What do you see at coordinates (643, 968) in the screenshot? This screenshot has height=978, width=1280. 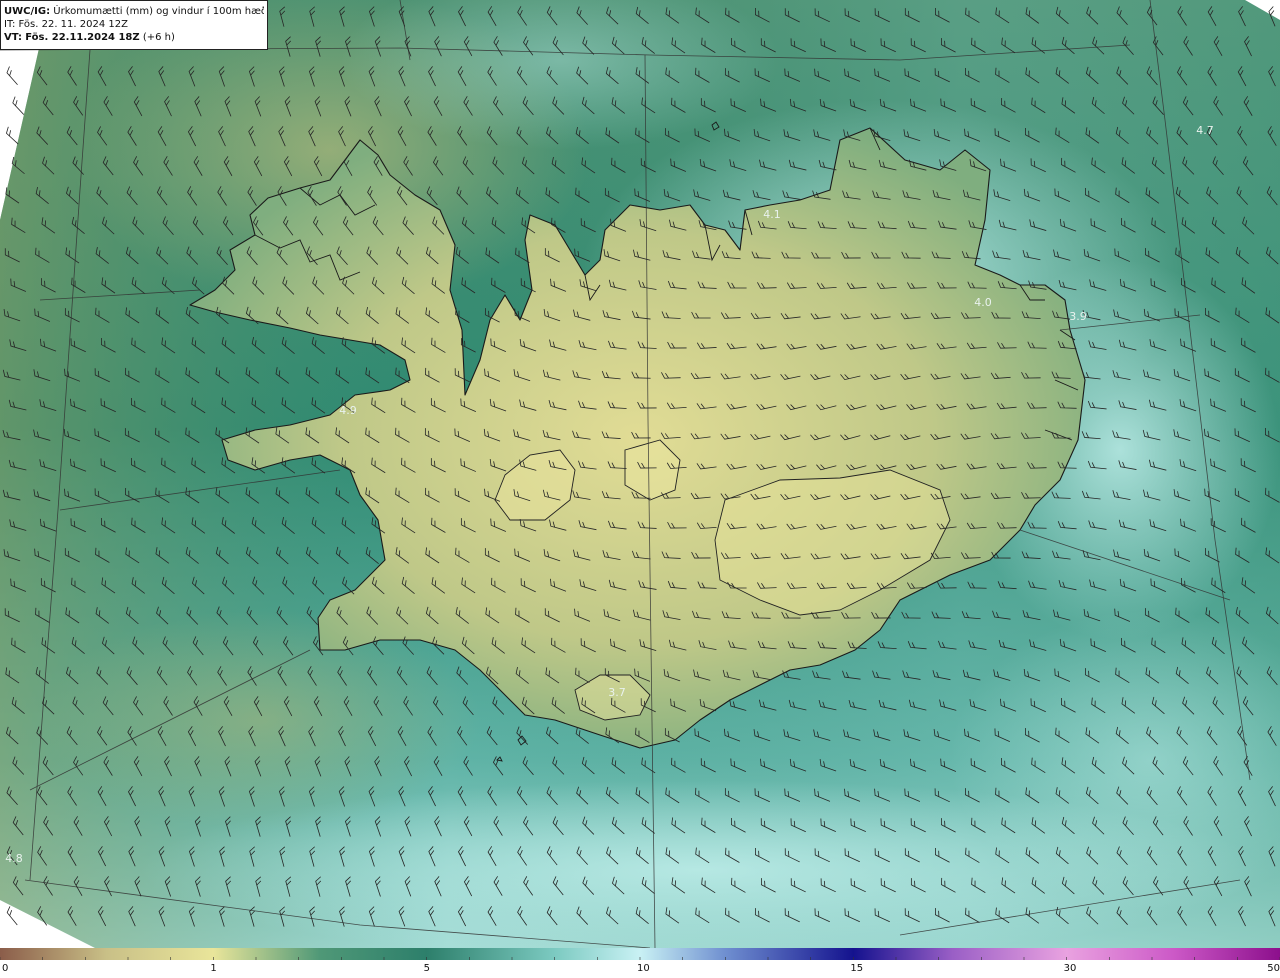 I see `colorbar-tick-label: 10` at bounding box center [643, 968].